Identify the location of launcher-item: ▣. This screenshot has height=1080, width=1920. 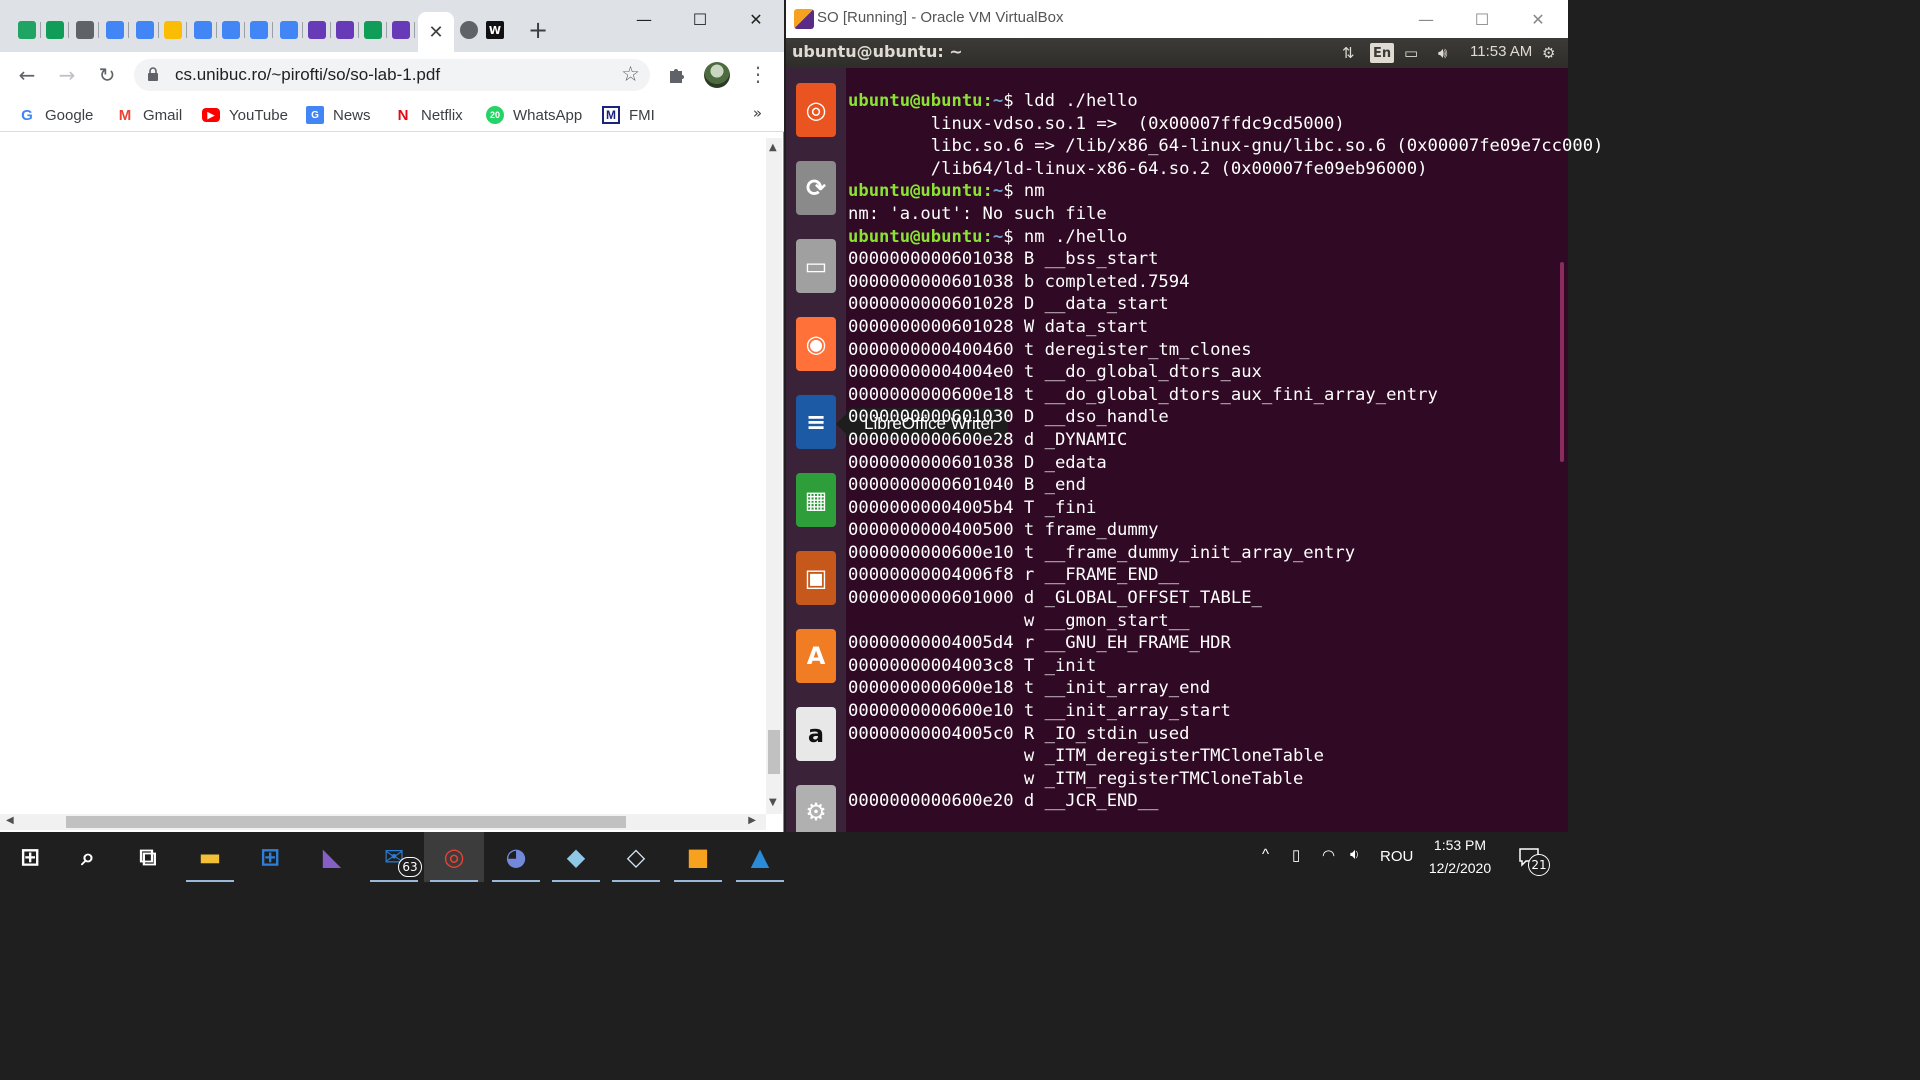
(816, 578).